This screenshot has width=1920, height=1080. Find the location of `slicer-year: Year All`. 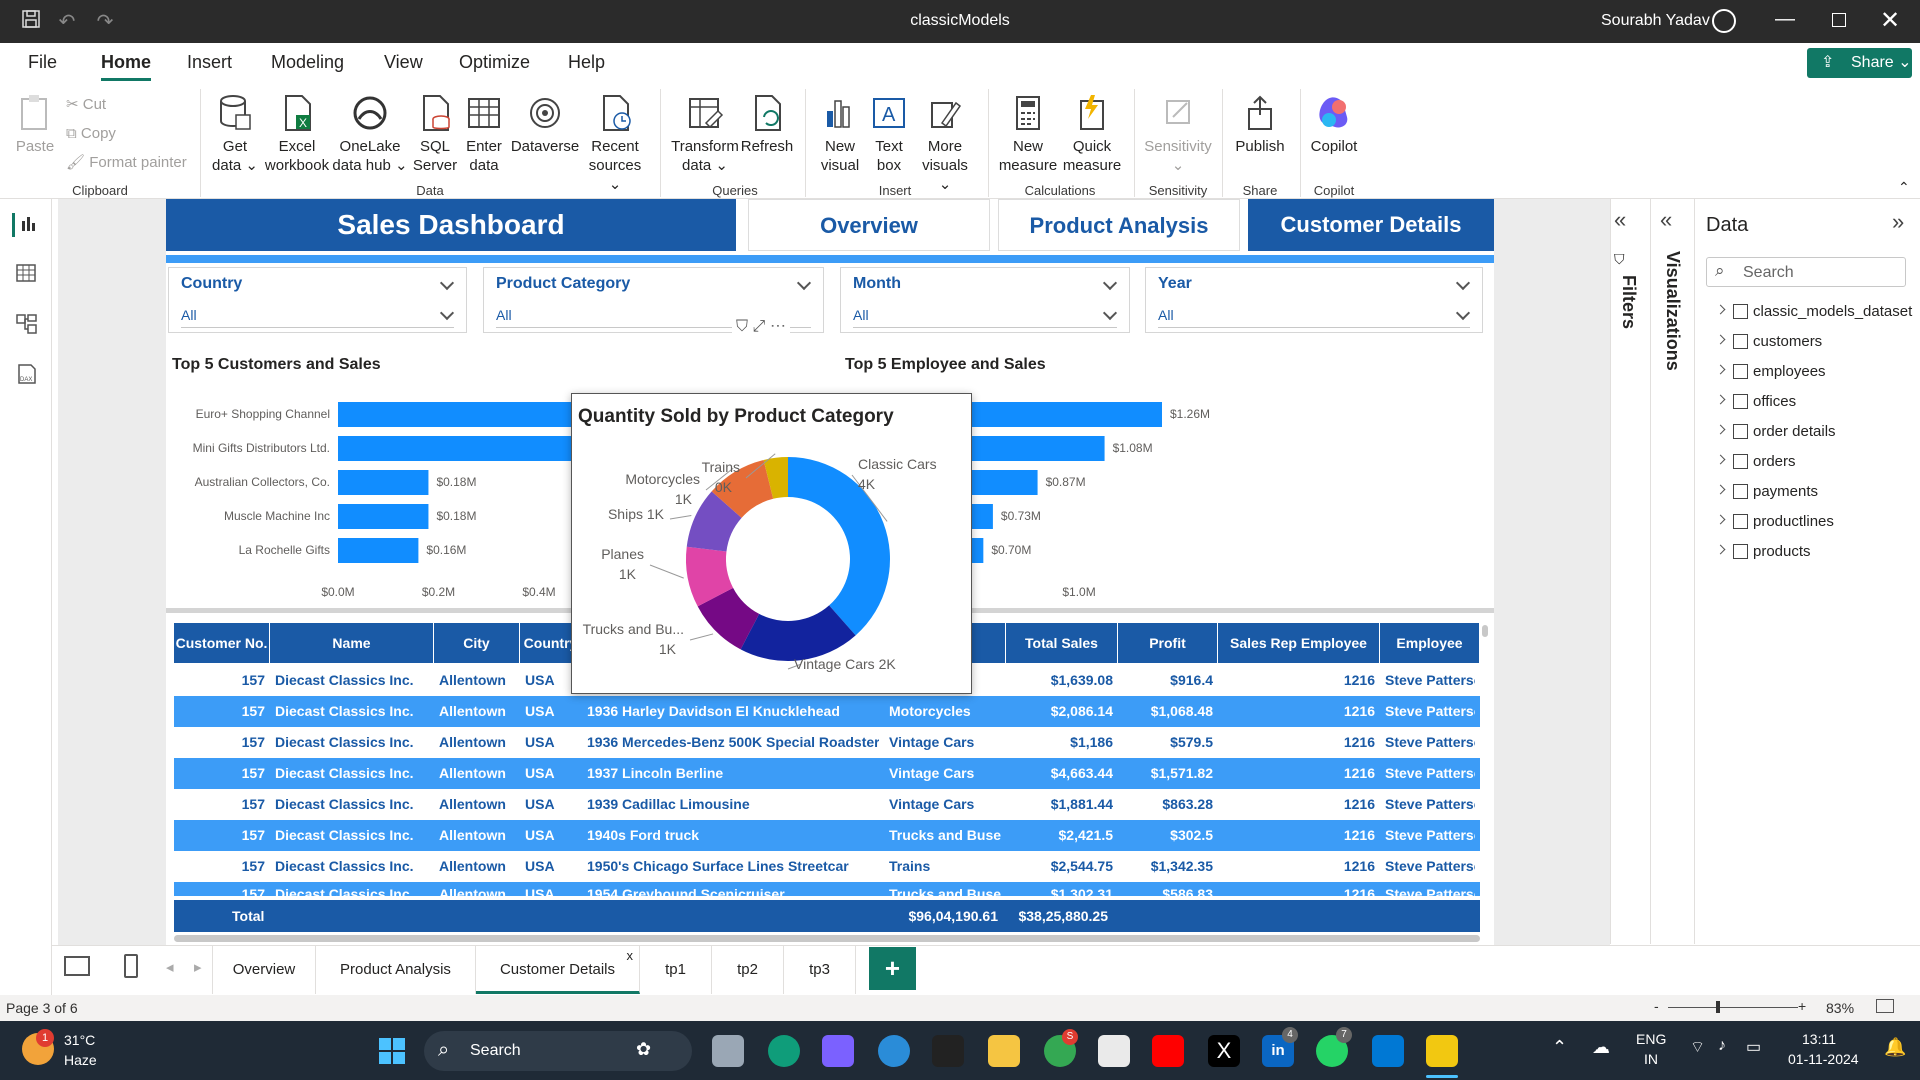

slicer-year: Year All is located at coordinates (1314, 300).